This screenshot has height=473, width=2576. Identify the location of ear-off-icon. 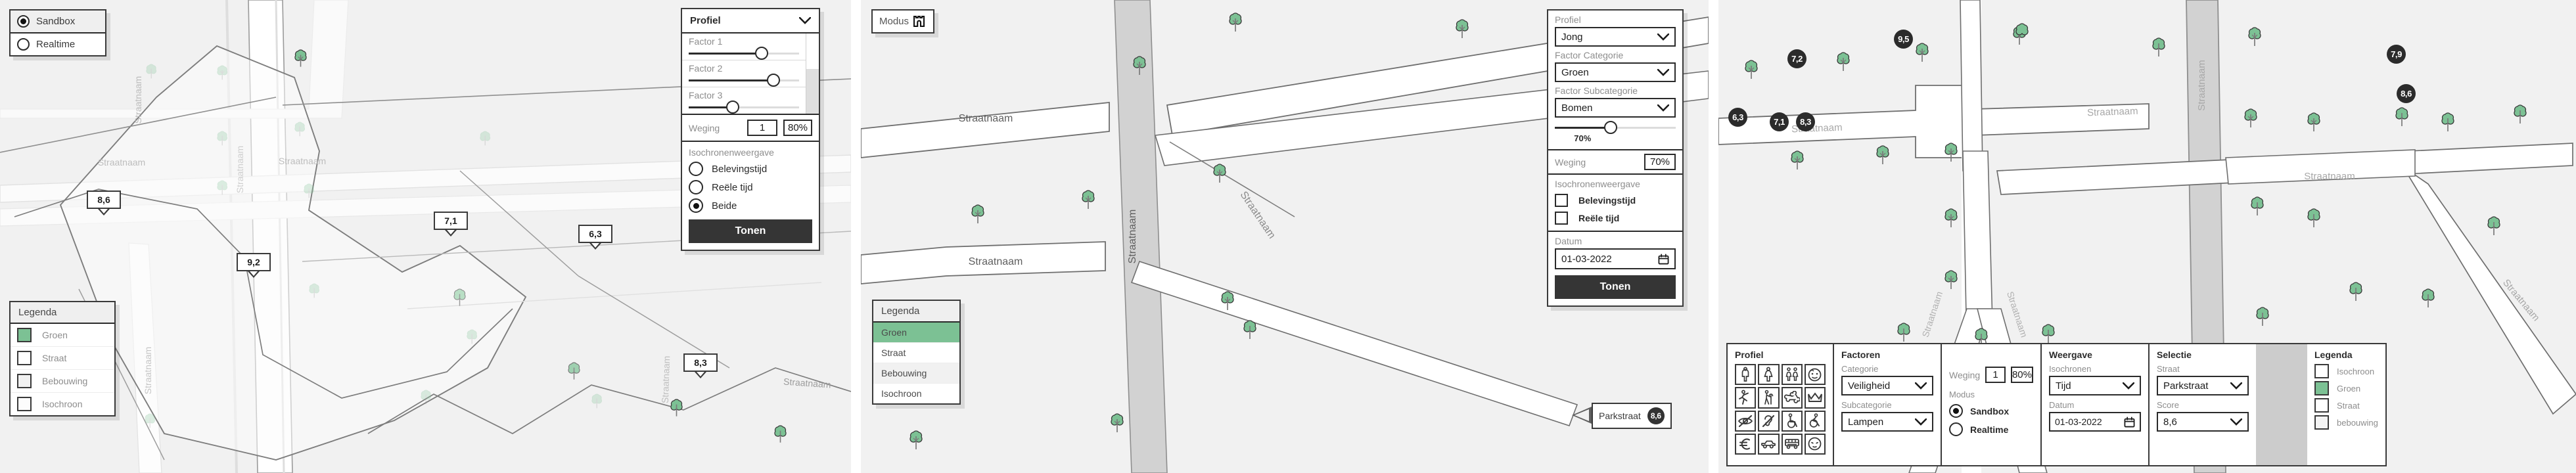
(1769, 421).